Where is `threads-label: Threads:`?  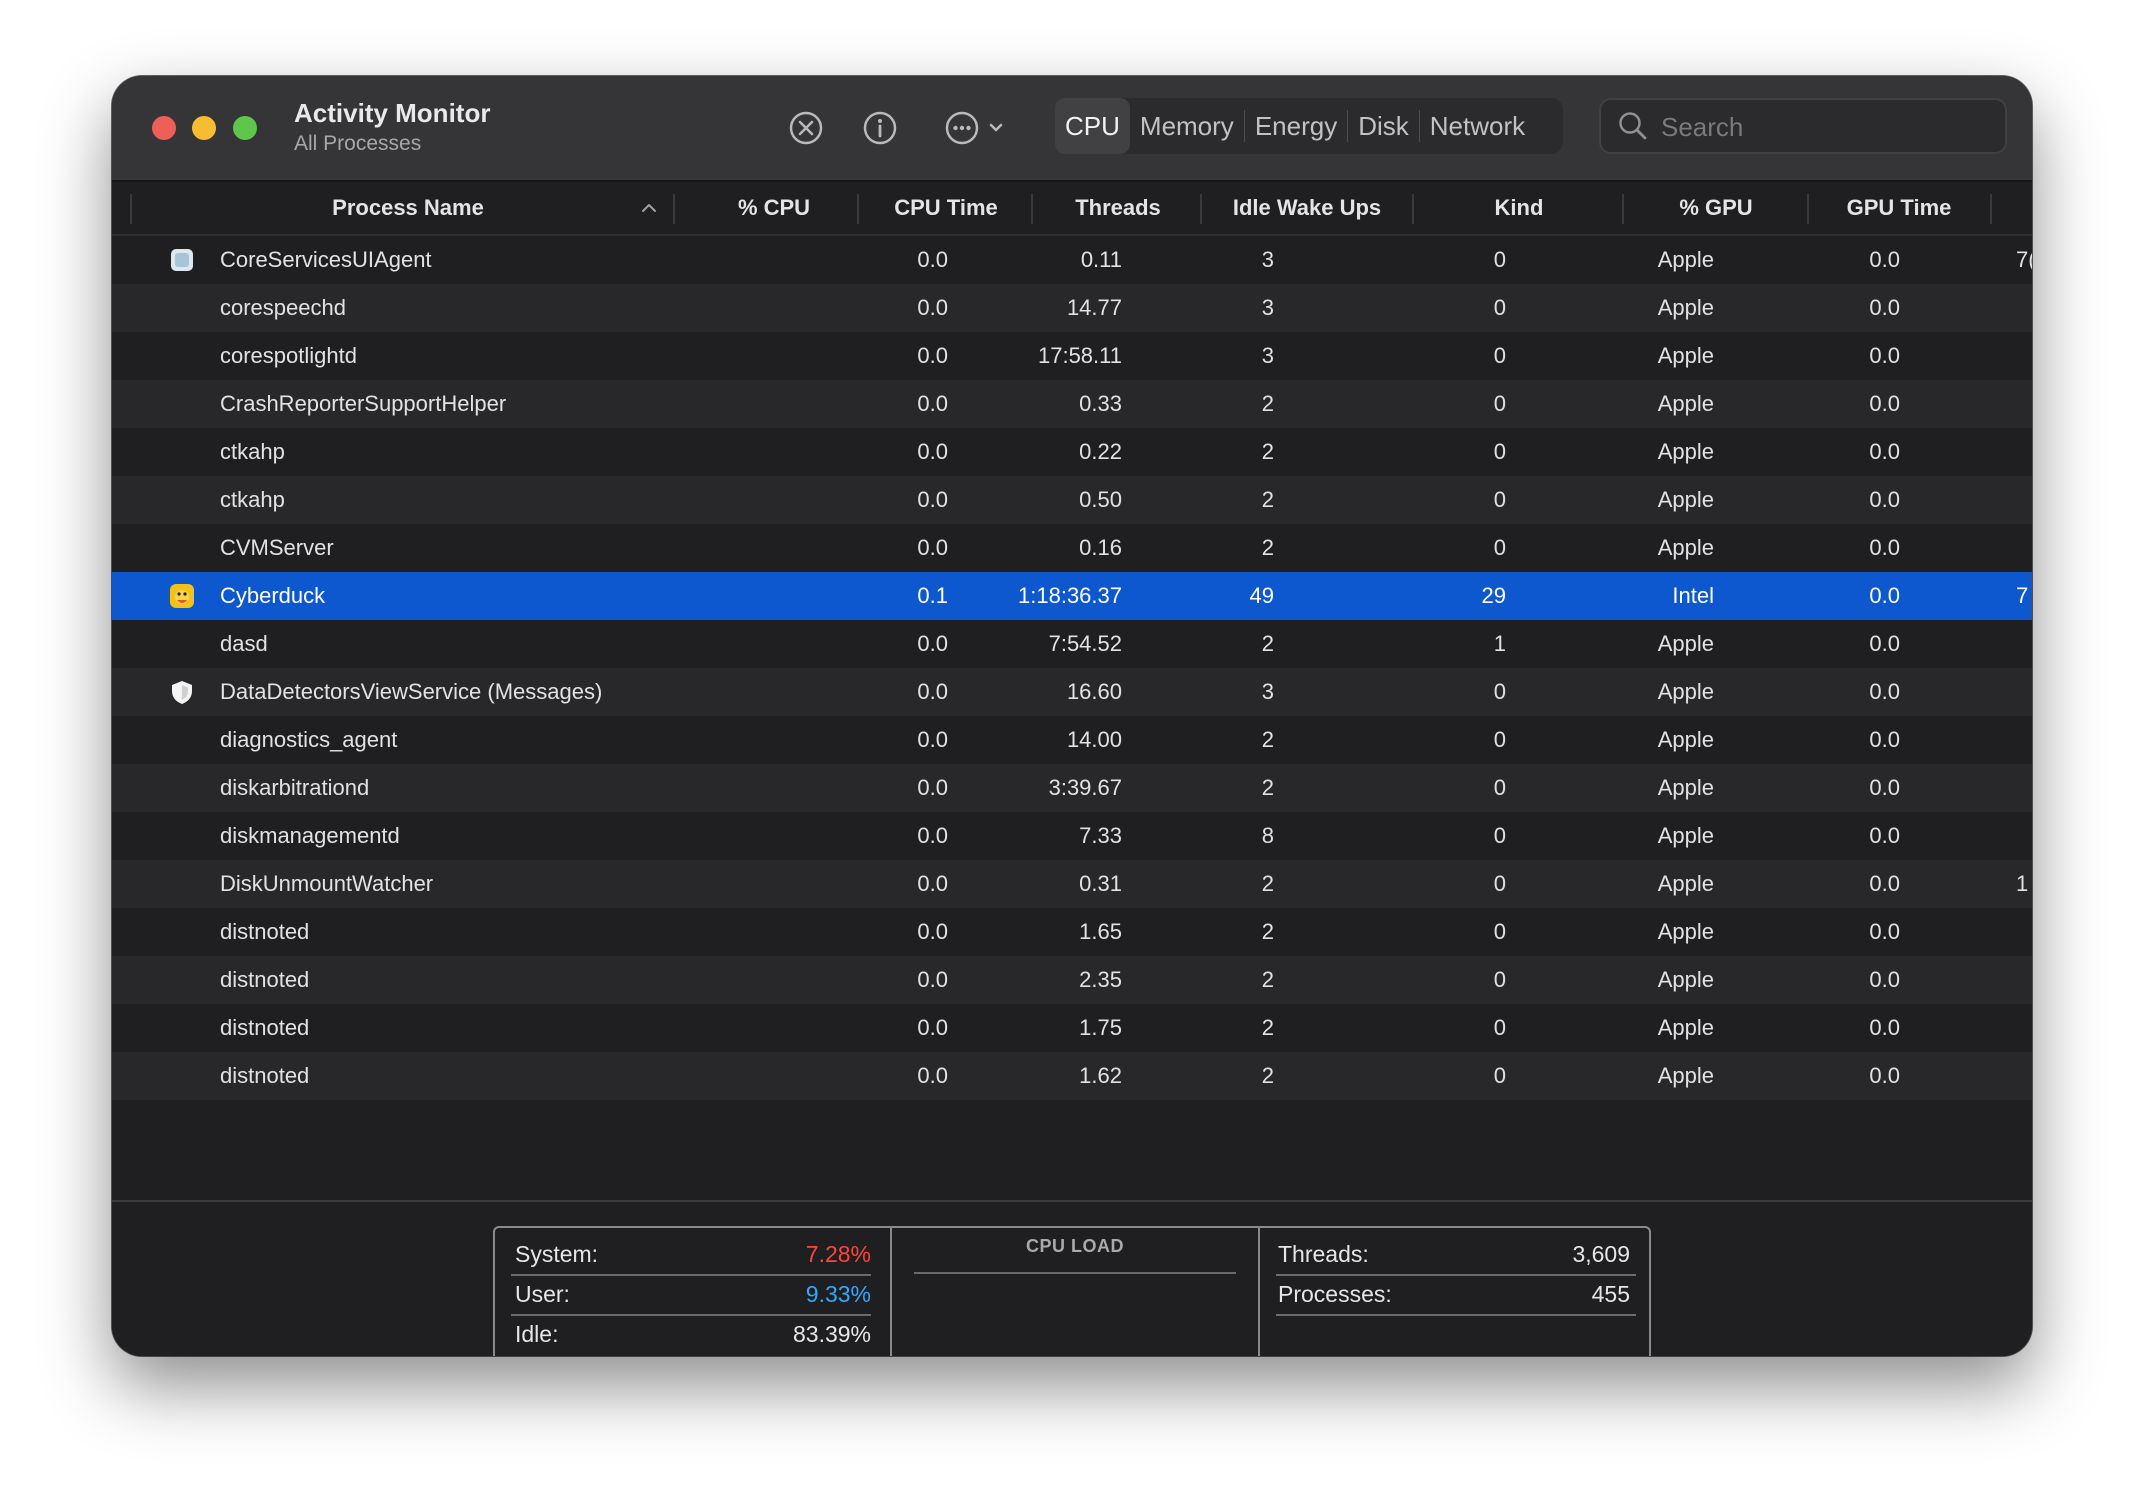 threads-label: Threads: is located at coordinates (1323, 1254).